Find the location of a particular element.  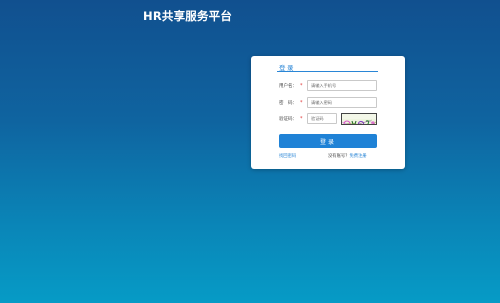

forgot-password-link: 找回密码 is located at coordinates (287, 156).